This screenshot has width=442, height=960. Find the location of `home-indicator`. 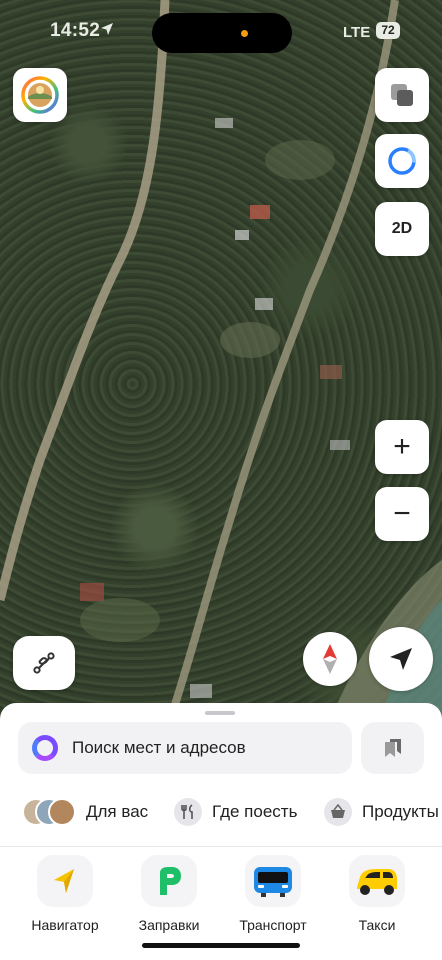

home-indicator is located at coordinates (221, 945).